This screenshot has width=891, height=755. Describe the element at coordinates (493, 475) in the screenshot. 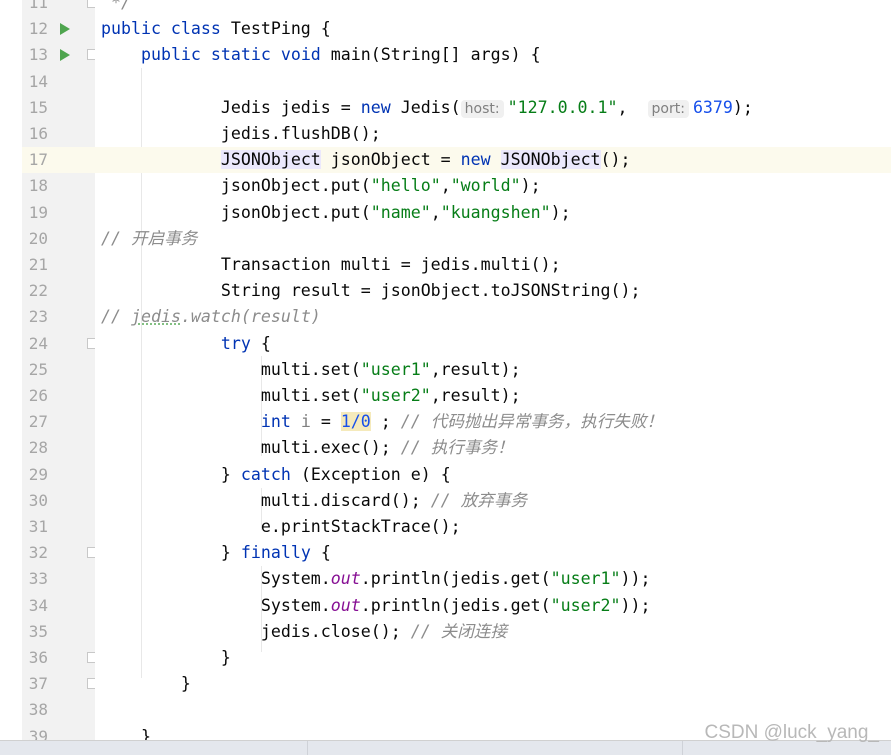

I see `code-line: } catch (Exception e) {` at that location.